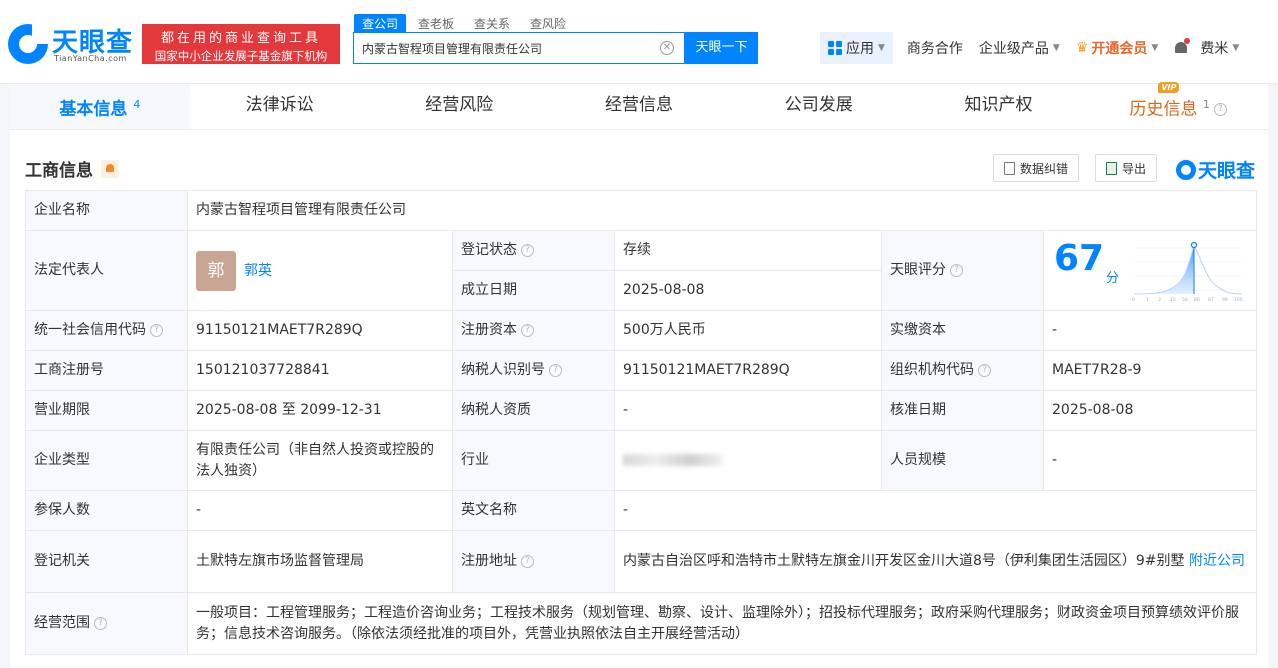 The width and height of the screenshot is (1278, 668). I want to click on address-label: 注册地址?, so click(533, 561).